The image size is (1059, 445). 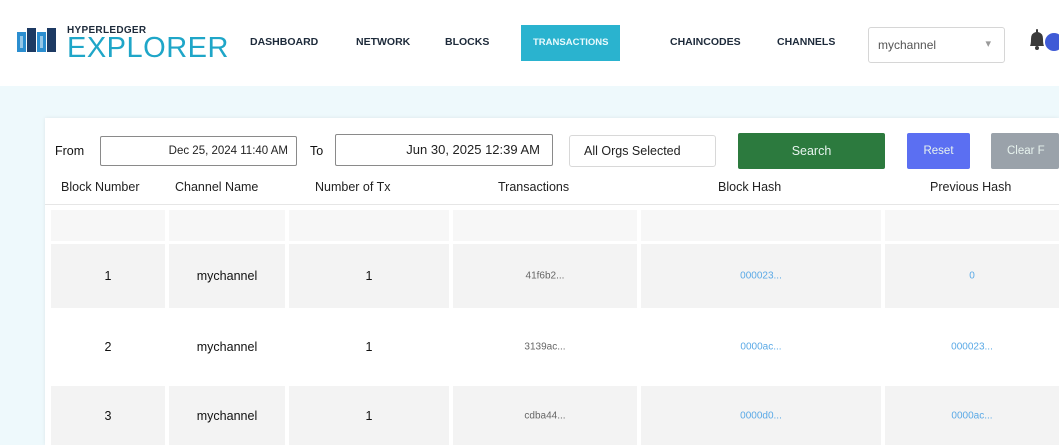 I want to click on block-number-cell: 1, so click(x=108, y=276).